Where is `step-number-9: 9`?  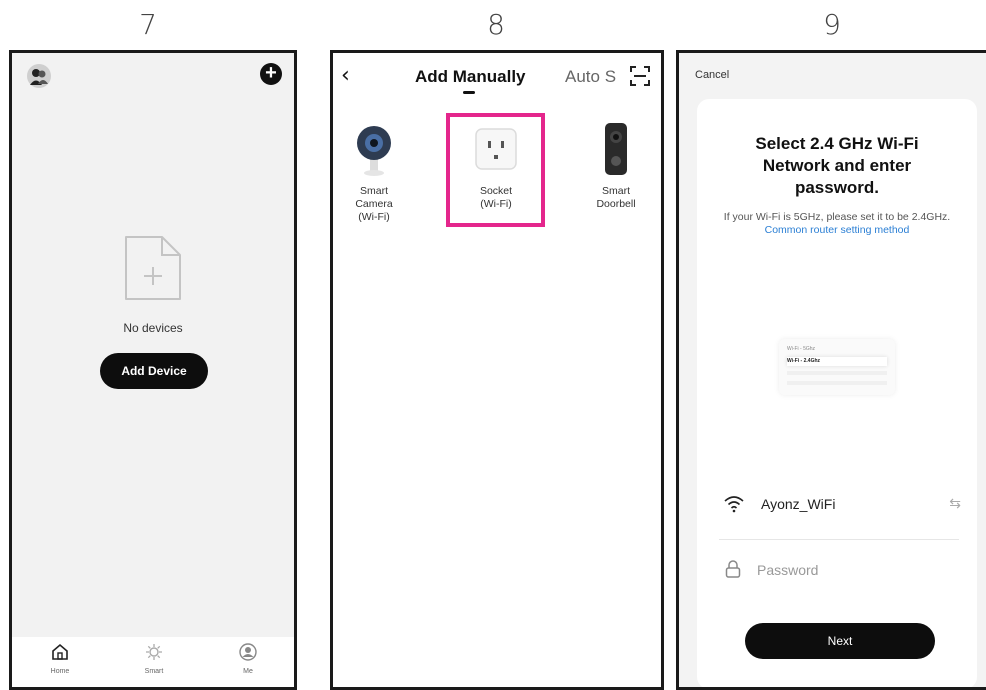 step-number-9: 9 is located at coordinates (832, 24).